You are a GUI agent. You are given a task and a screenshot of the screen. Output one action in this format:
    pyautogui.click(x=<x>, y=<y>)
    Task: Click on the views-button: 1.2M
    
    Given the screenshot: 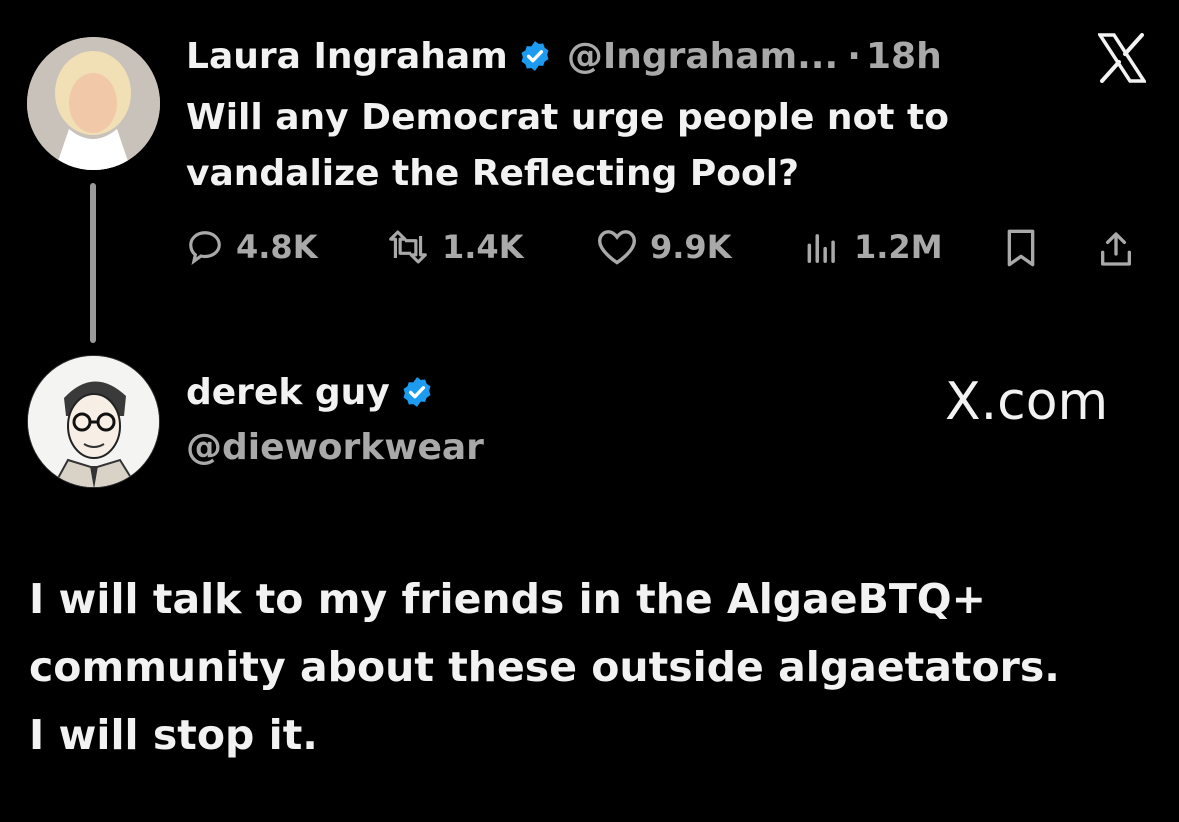 What is the action you would take?
    pyautogui.click(x=872, y=247)
    